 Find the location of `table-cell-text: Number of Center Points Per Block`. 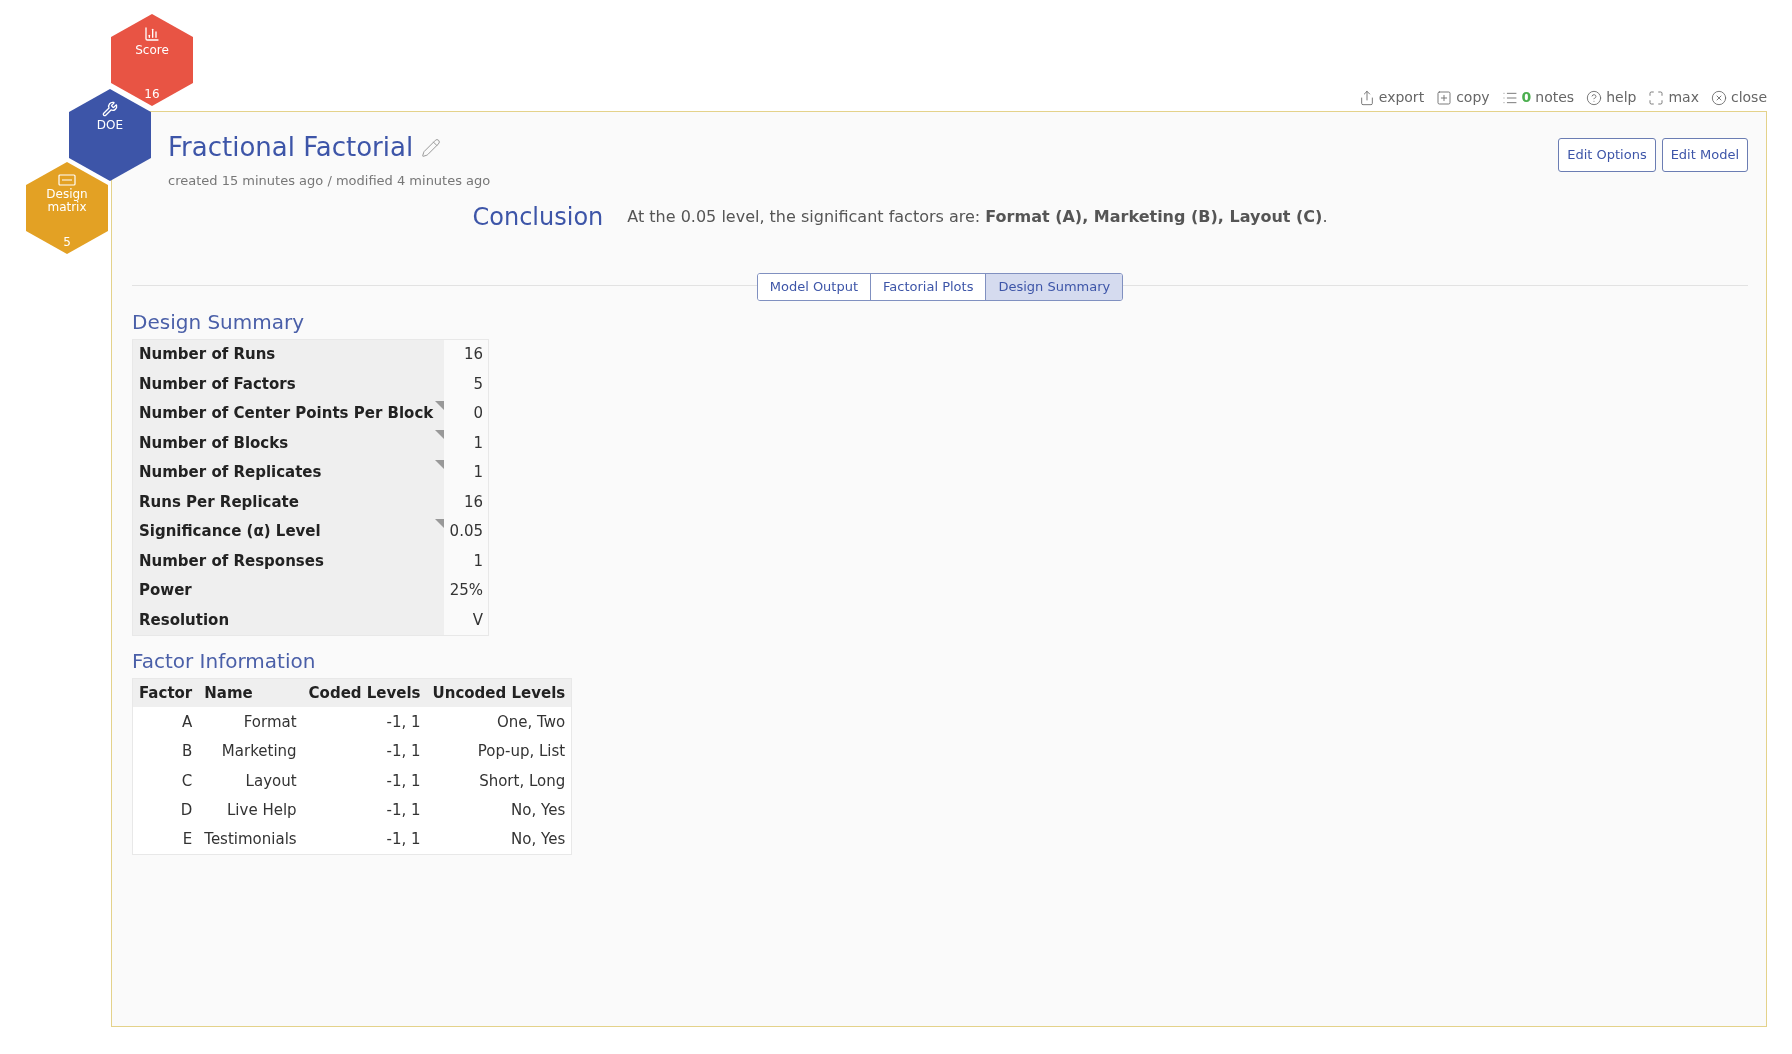

table-cell-text: Number of Center Points Per Block is located at coordinates (286, 413).